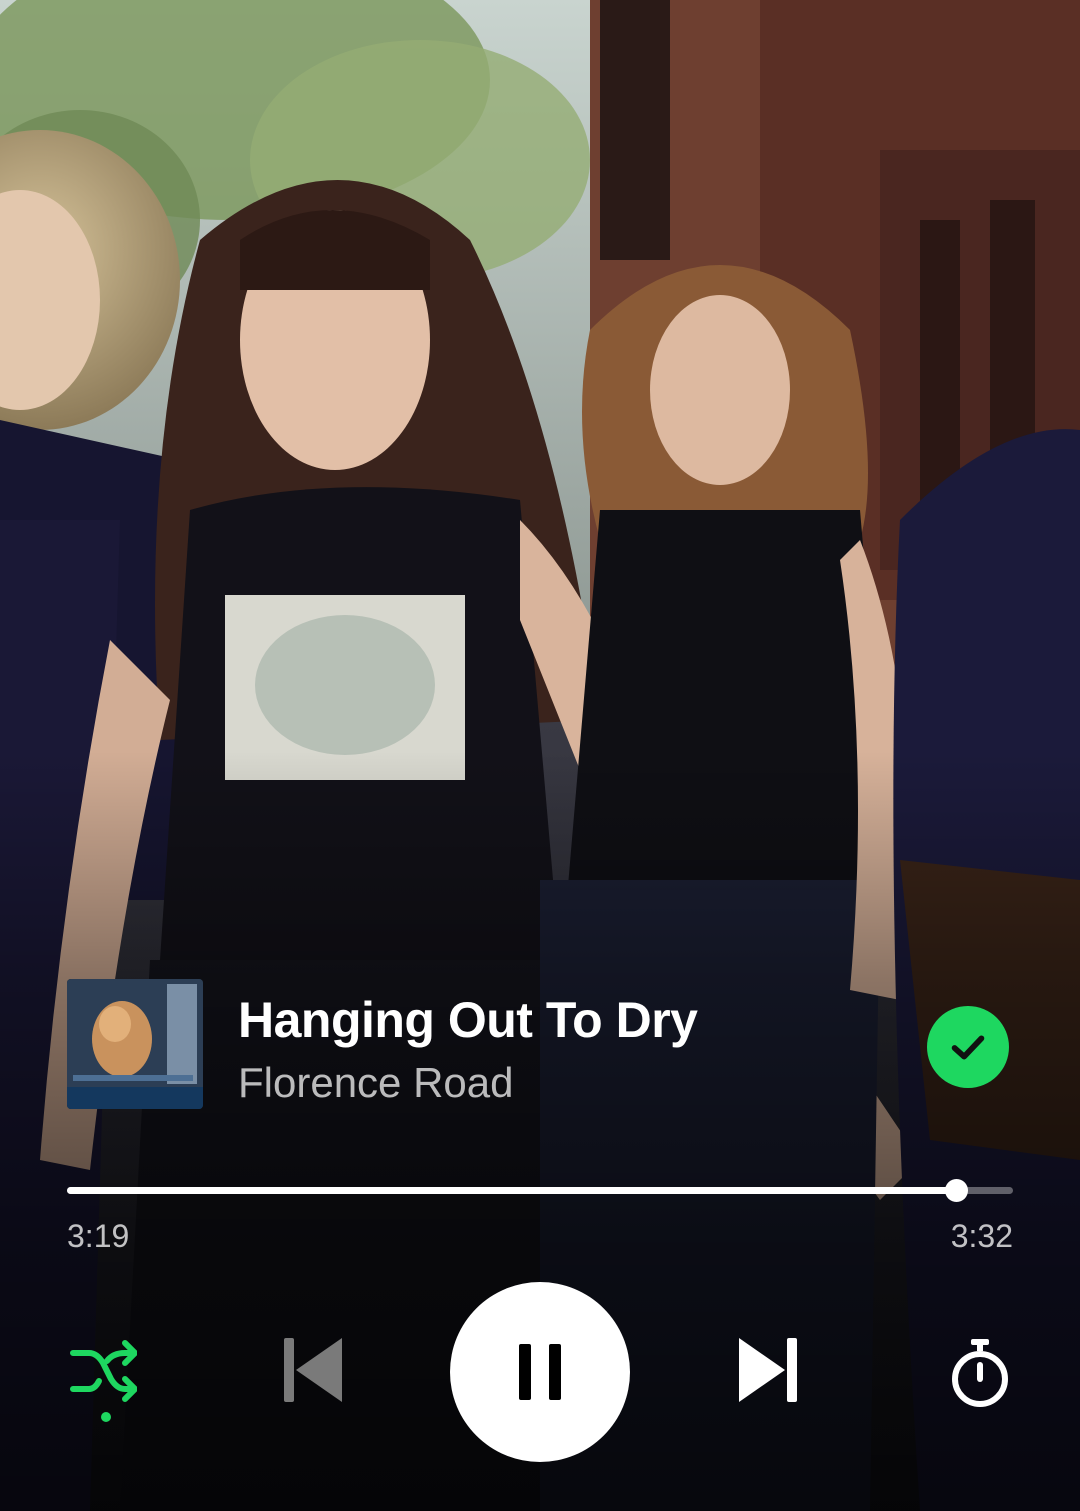 This screenshot has width=1080, height=1511. I want to click on shuffle-icon, so click(103, 1381).